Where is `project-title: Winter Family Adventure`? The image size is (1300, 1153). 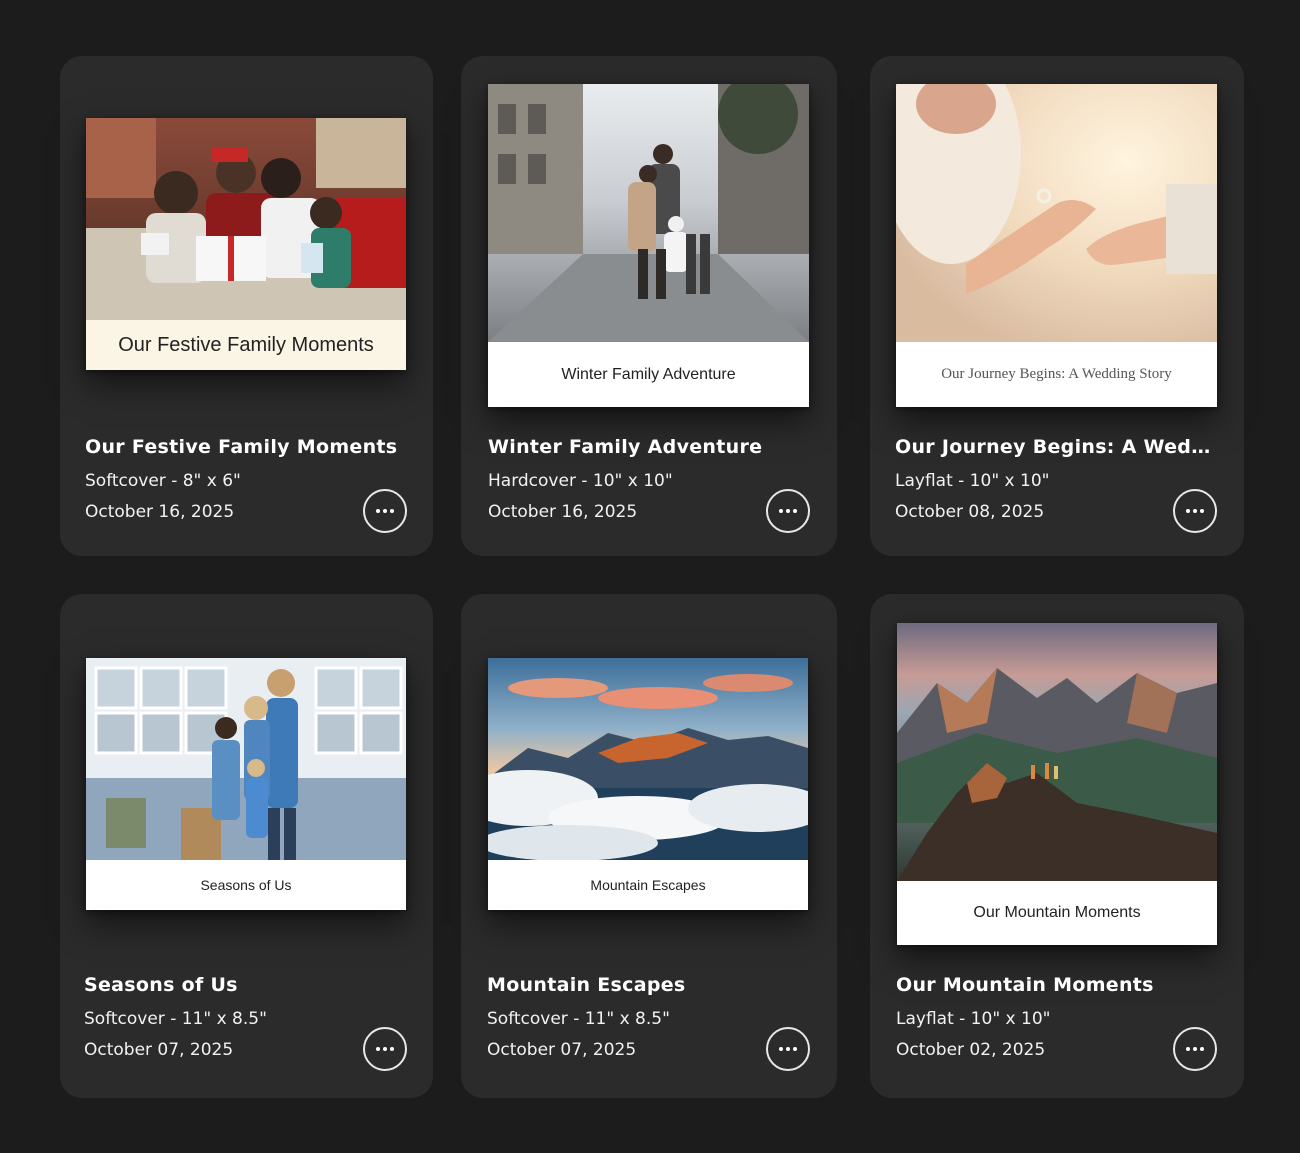
project-title: Winter Family Adventure is located at coordinates (653, 447).